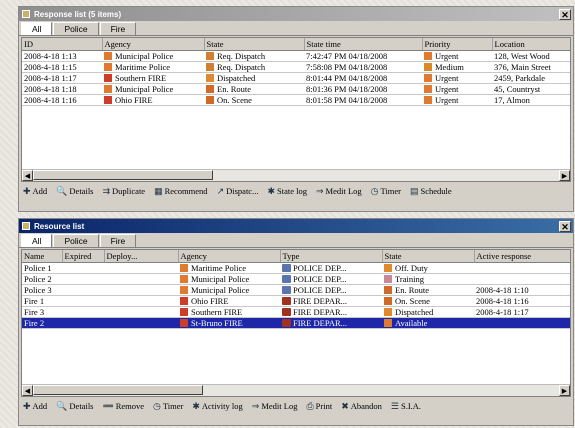  What do you see at coordinates (217, 406) in the screenshot?
I see `activity-log-button: ✱ Activity log` at bounding box center [217, 406].